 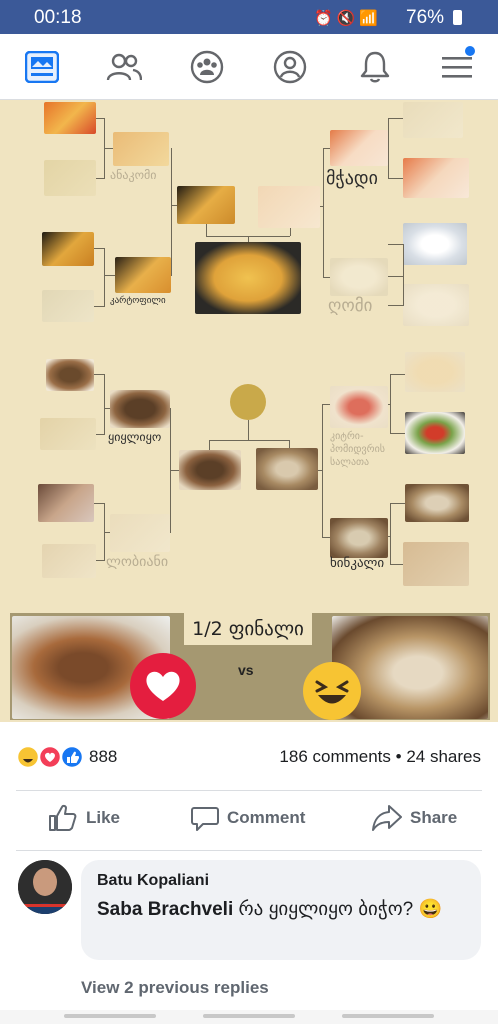 I want to click on shares-count: 24 shares, so click(x=443, y=756).